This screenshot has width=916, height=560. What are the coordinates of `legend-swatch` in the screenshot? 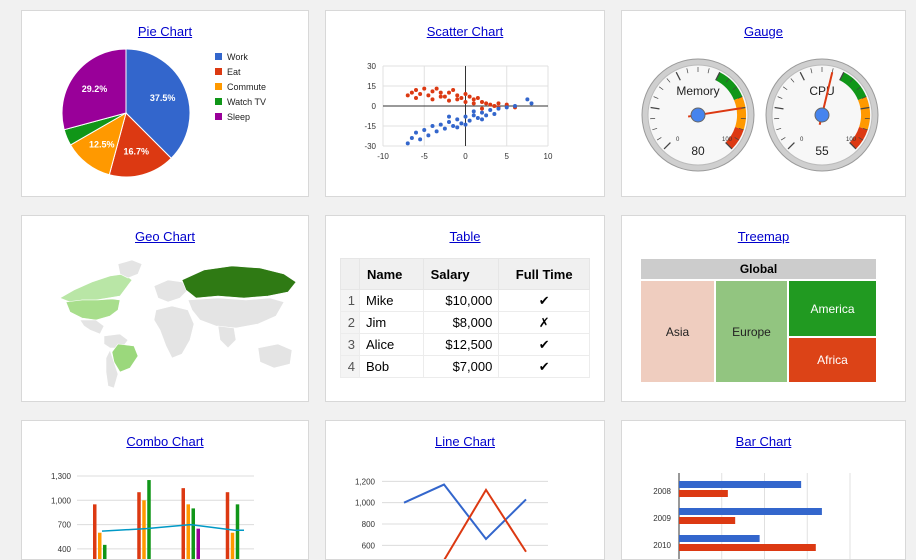 It's located at (218, 101).